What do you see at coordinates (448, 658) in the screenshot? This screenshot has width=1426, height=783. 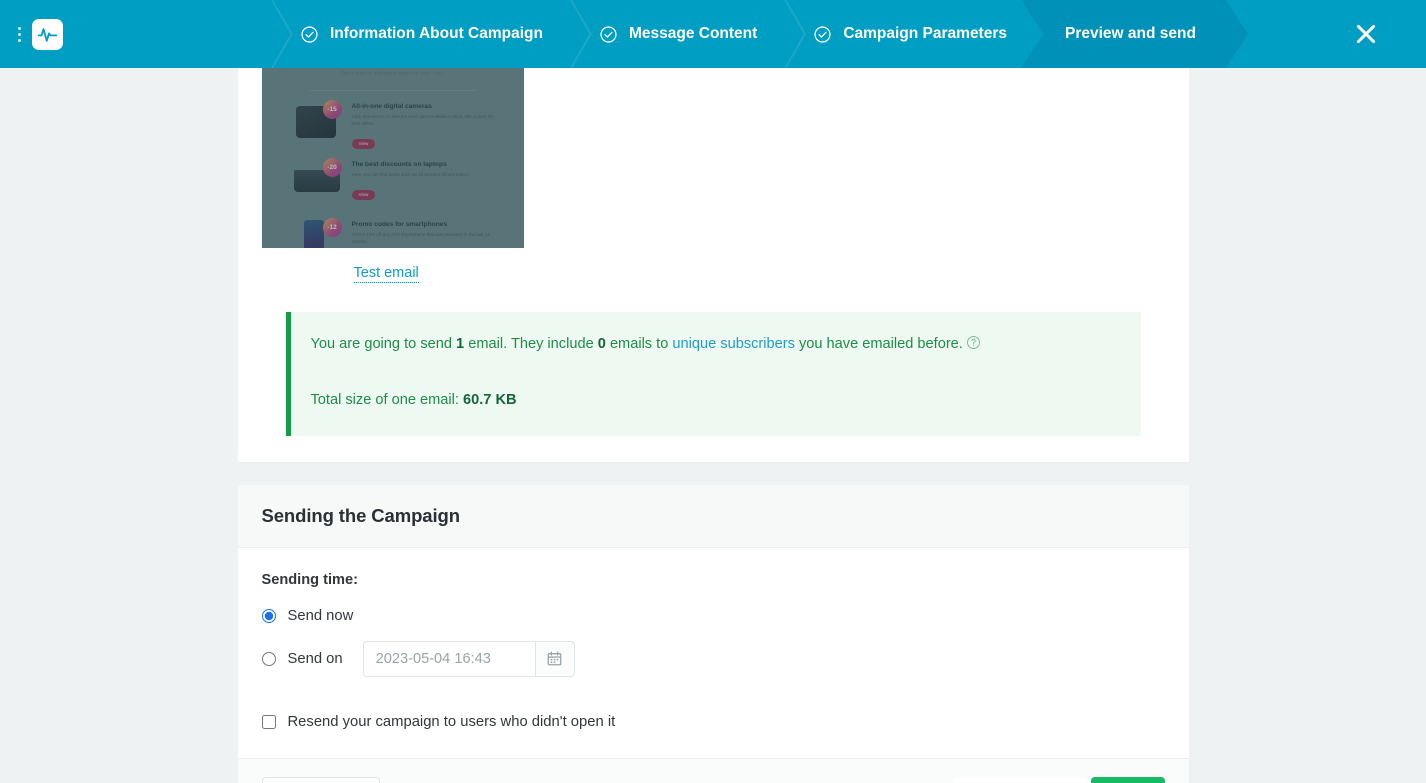 I see `send-on-date-input` at bounding box center [448, 658].